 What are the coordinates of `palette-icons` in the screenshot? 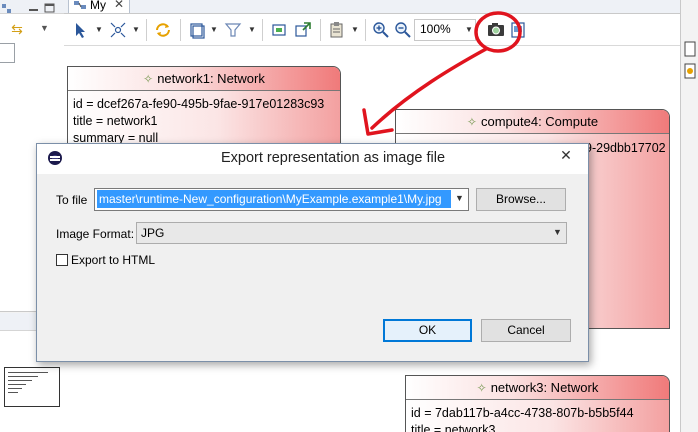 It's located at (690, 198).